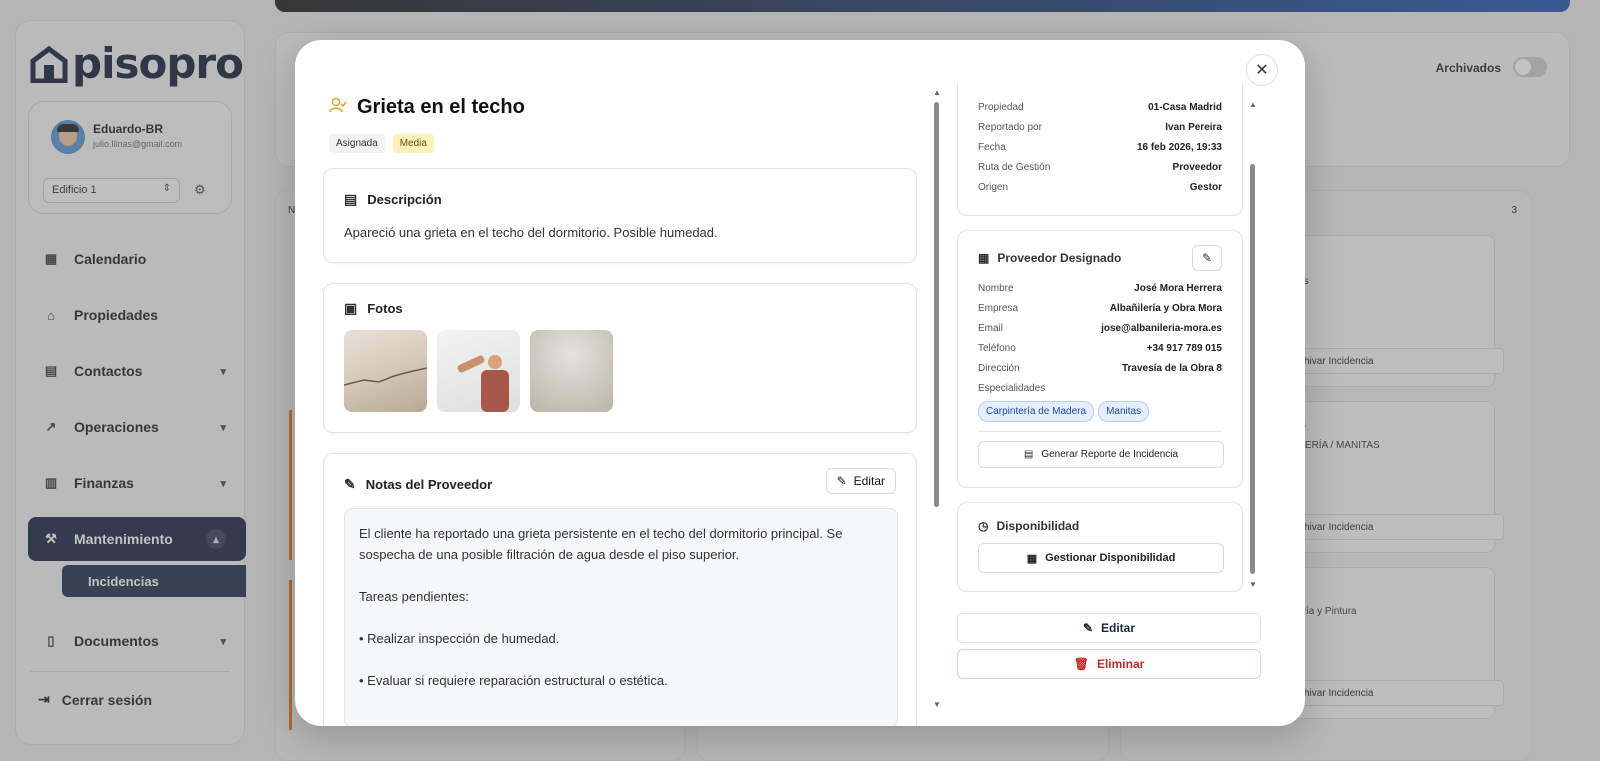  What do you see at coordinates (1252, 369) in the screenshot?
I see `right-scrollbar-thumb` at bounding box center [1252, 369].